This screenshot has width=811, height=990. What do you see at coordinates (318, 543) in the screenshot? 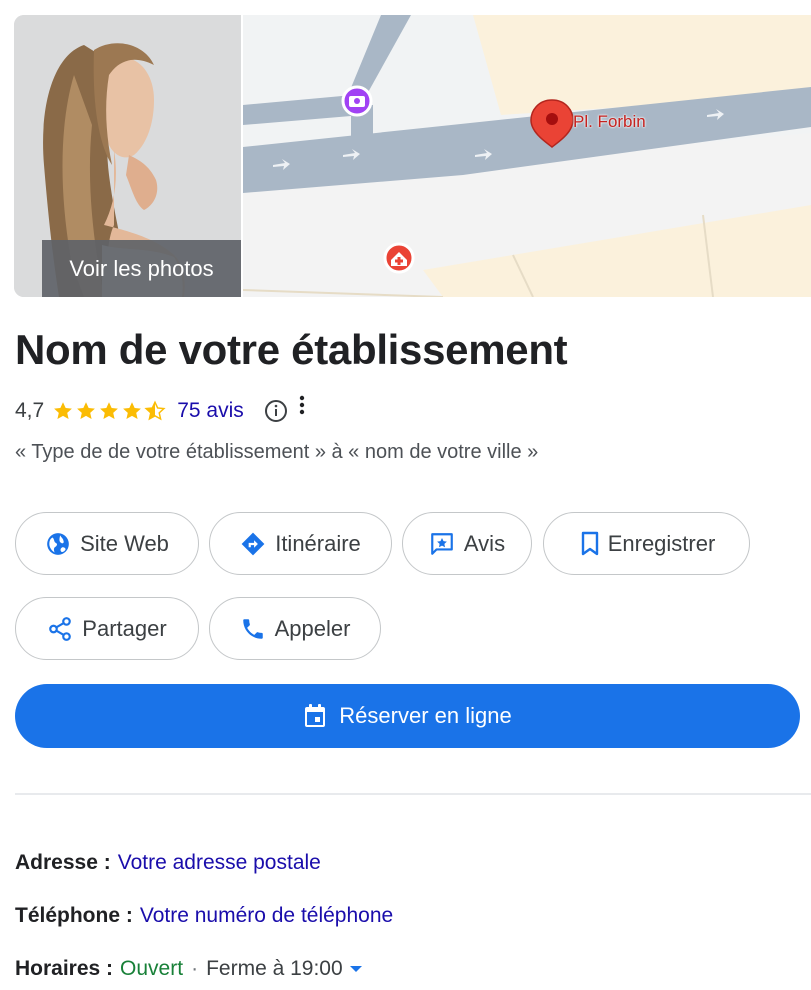
I see `directions-label: Itinéraire` at bounding box center [318, 543].